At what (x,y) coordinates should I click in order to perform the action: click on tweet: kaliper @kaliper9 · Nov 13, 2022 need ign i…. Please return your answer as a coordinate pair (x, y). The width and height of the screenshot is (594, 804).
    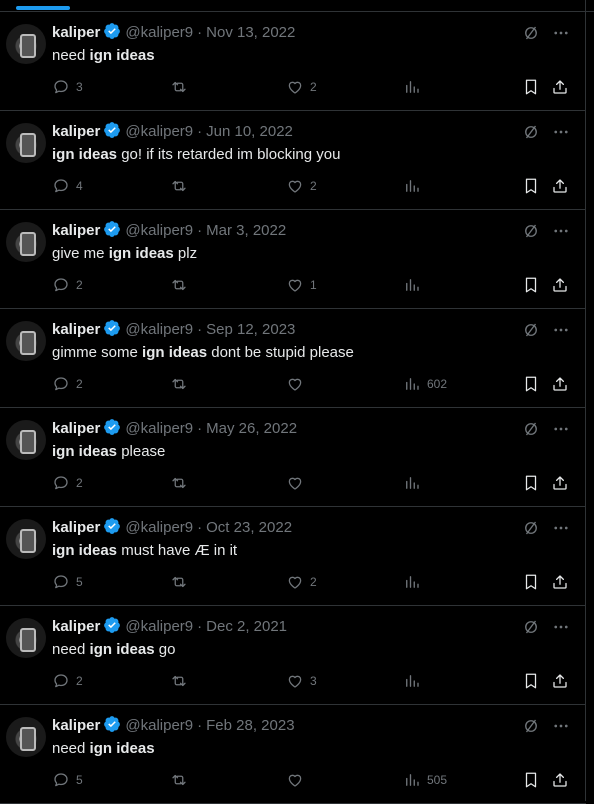
    Looking at the image, I should click on (293, 61).